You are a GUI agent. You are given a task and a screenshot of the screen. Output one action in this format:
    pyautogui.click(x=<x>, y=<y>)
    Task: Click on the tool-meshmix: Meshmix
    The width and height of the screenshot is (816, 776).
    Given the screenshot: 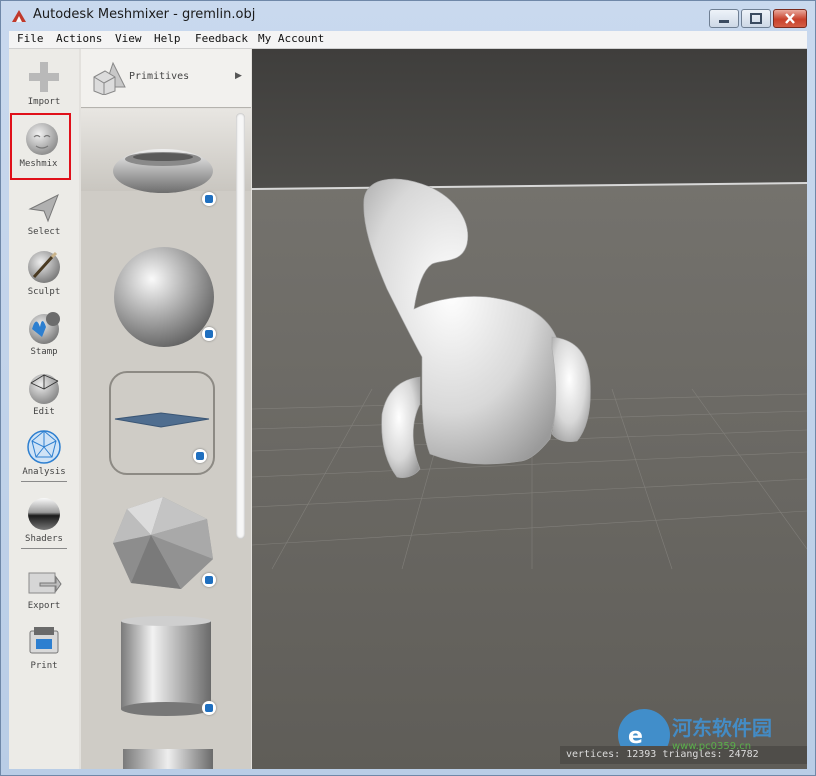 What is the action you would take?
    pyautogui.click(x=40, y=146)
    